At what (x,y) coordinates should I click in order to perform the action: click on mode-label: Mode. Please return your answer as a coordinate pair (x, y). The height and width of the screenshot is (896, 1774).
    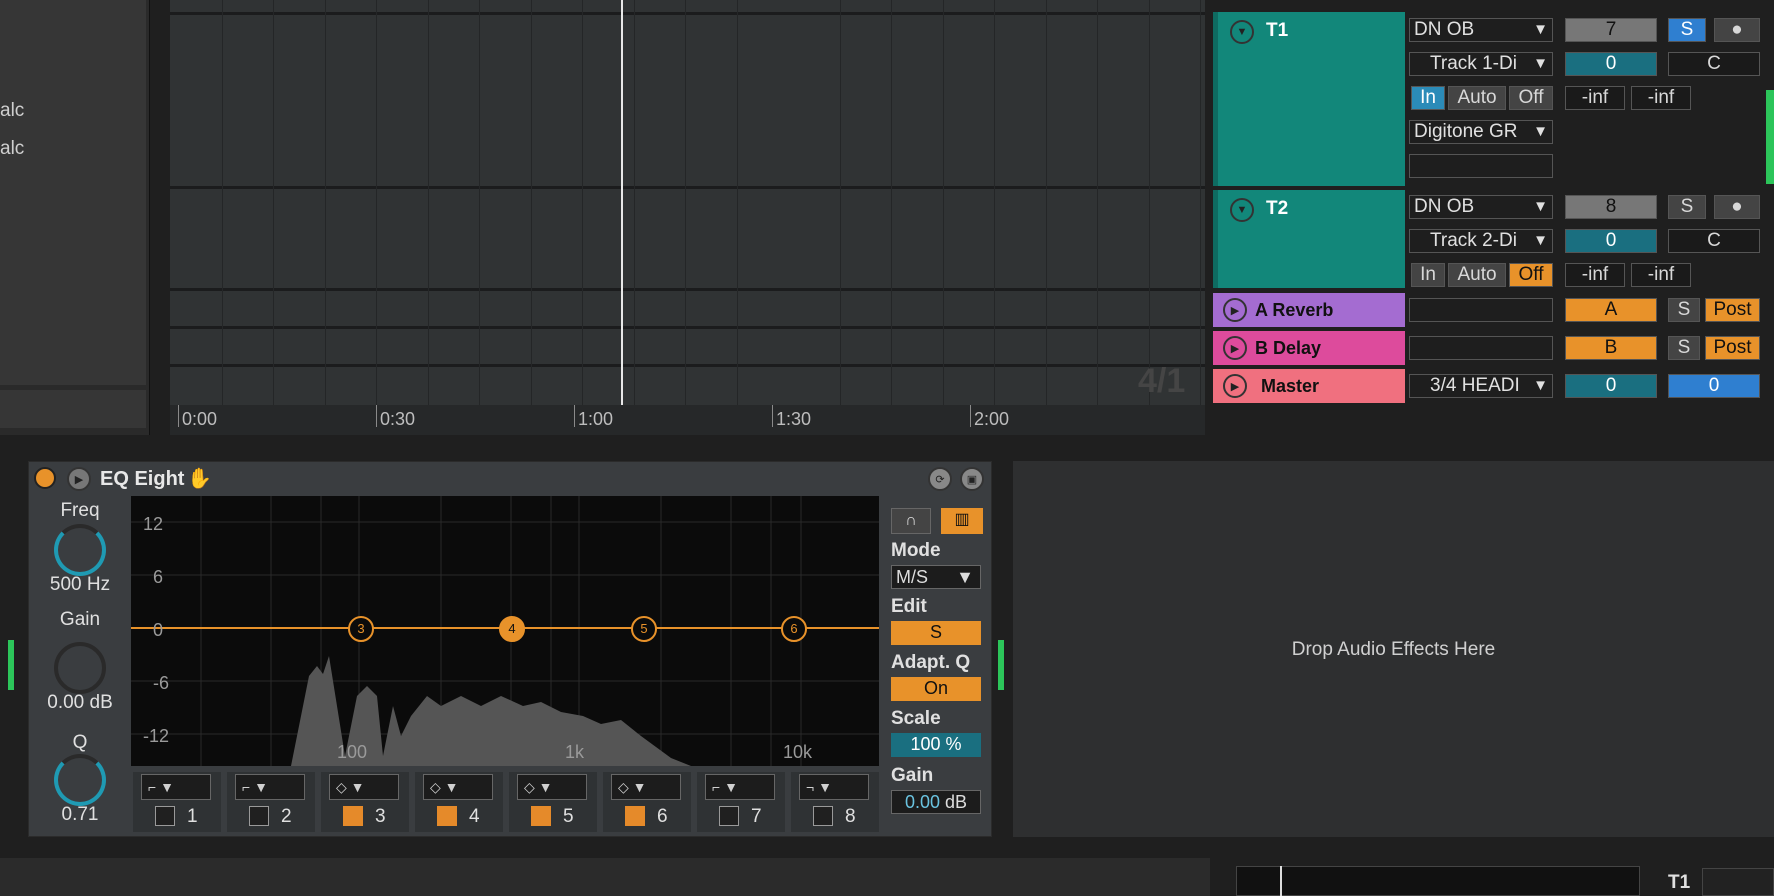
    Looking at the image, I should click on (916, 550).